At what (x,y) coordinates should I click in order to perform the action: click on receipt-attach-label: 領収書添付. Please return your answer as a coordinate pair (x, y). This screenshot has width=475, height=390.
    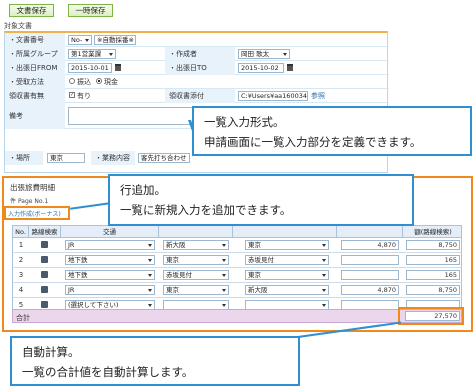
    Looking at the image, I should click on (200, 96).